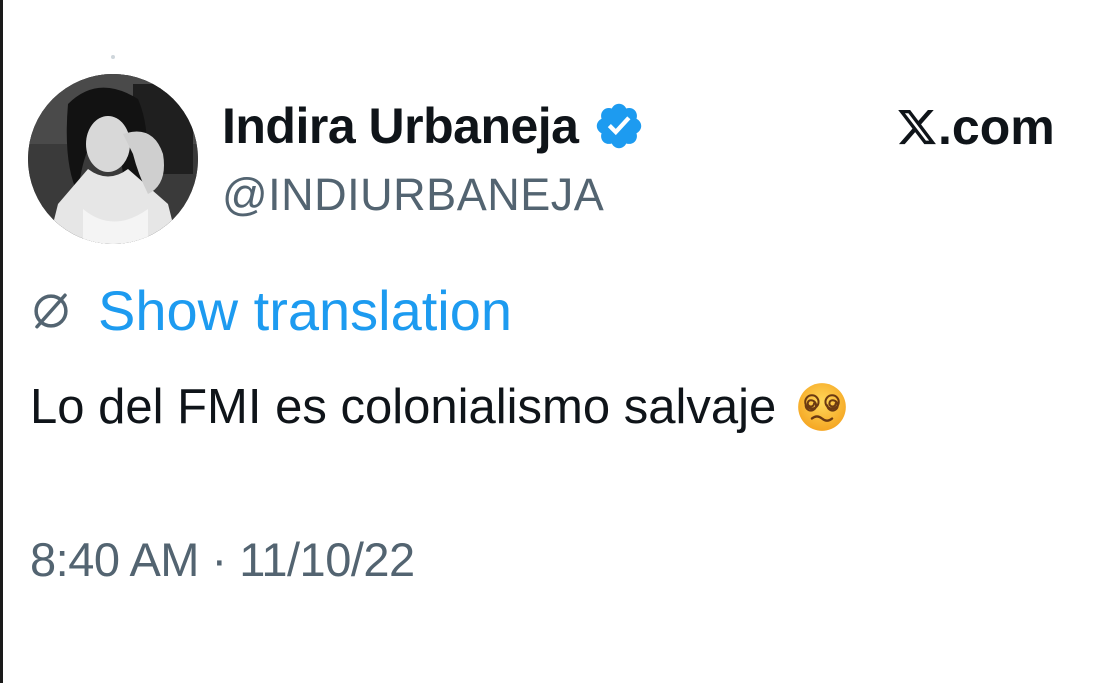 This screenshot has height=683, width=1101. Describe the element at coordinates (222, 560) in the screenshot. I see `tweet-timestamp: 8:40 AM · 11/10/22` at that location.